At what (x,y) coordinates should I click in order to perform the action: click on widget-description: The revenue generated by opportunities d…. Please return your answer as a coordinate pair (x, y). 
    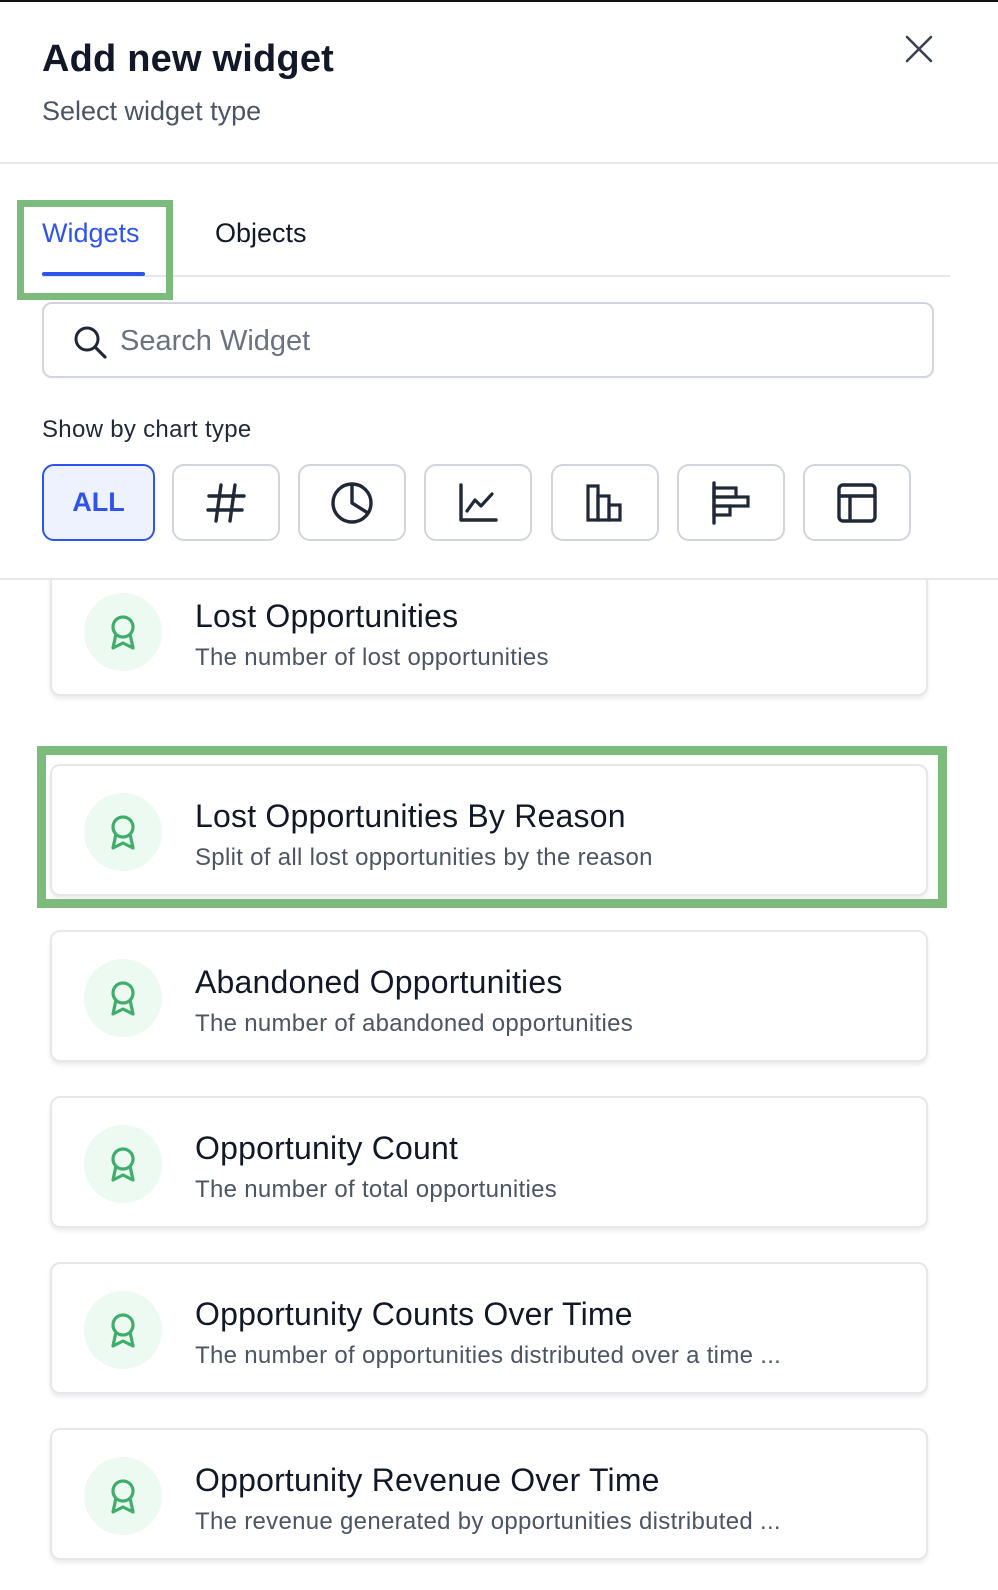
    Looking at the image, I should click on (488, 1521).